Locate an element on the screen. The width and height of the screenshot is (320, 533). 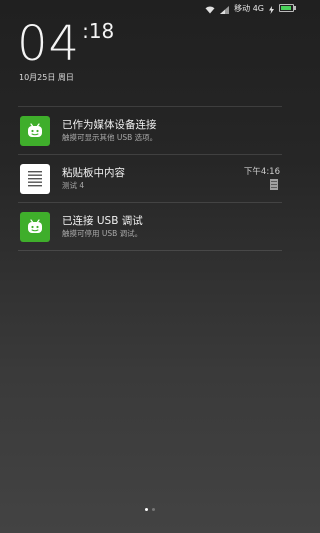
battery-level is located at coordinates (286, 8).